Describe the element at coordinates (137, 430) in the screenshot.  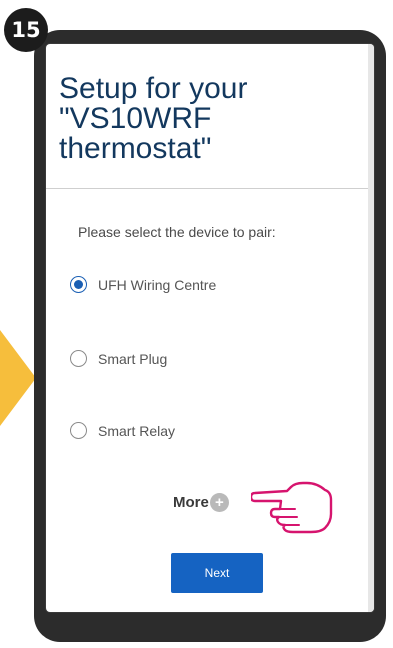
I see `option-label: Smart Relay` at that location.